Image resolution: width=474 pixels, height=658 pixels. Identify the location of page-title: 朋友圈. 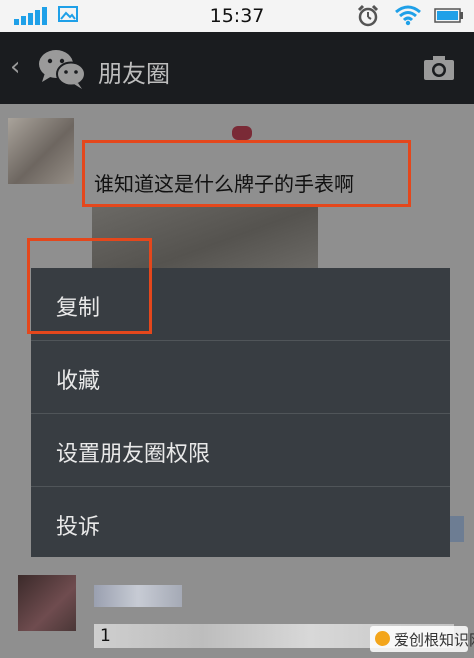
(134, 74).